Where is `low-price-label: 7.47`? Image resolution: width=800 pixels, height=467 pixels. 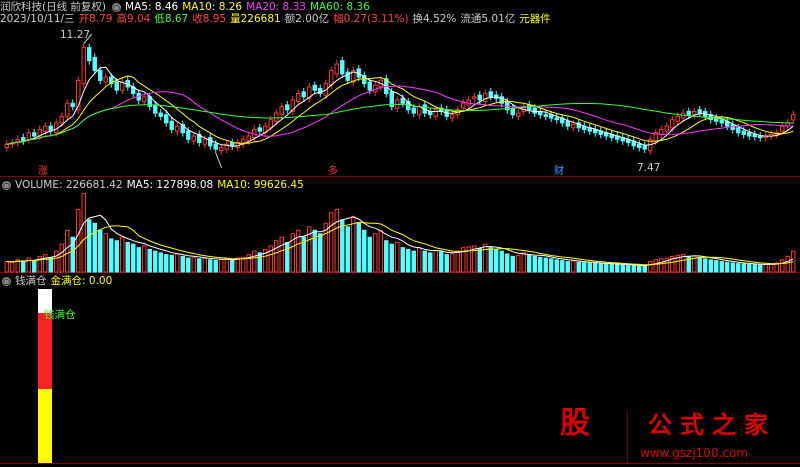
low-price-label: 7.47 is located at coordinates (649, 168).